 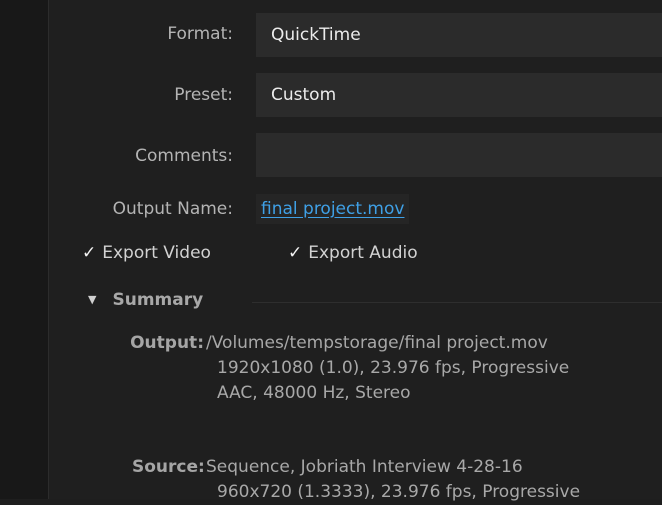 What do you see at coordinates (393, 368) in the screenshot?
I see `summary-output-video: 1920x1080 (1.0), 23.976 fps, Progressive` at bounding box center [393, 368].